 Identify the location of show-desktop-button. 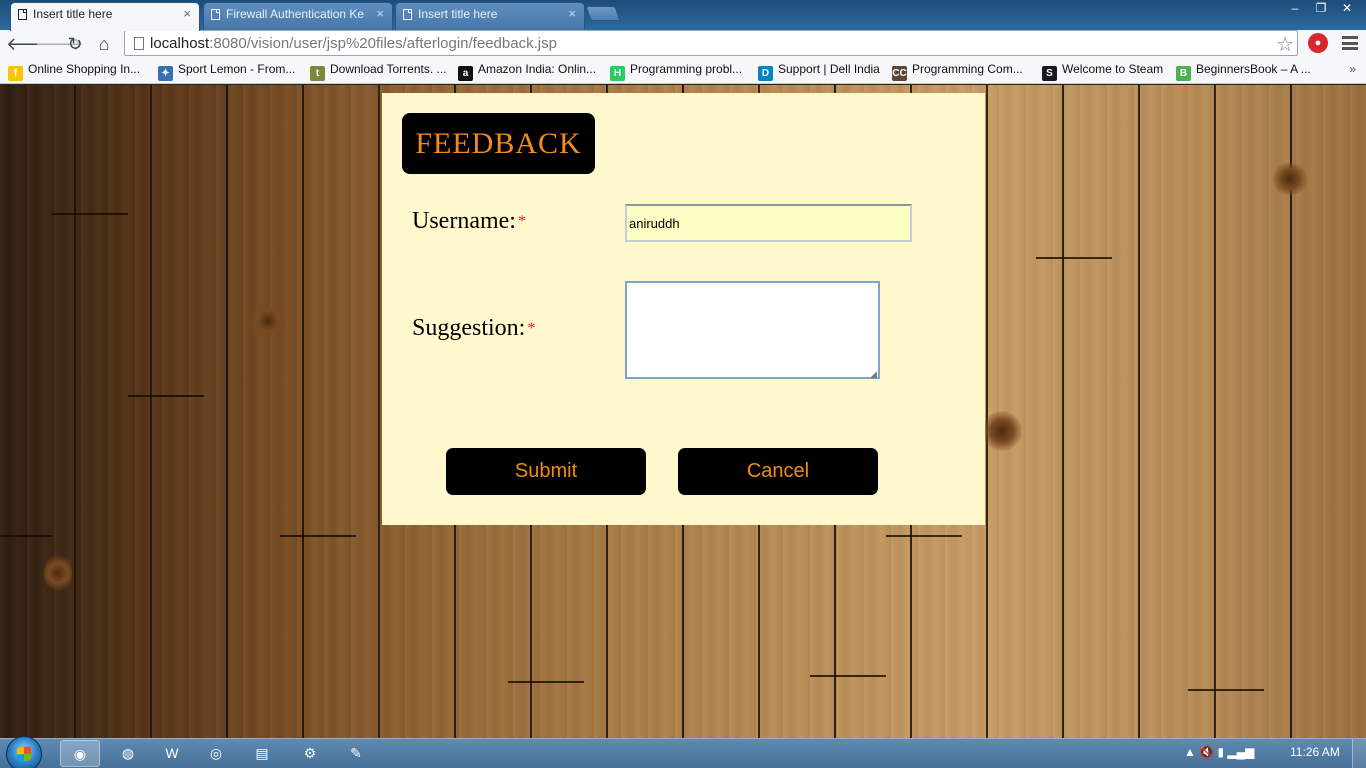
(1359, 753).